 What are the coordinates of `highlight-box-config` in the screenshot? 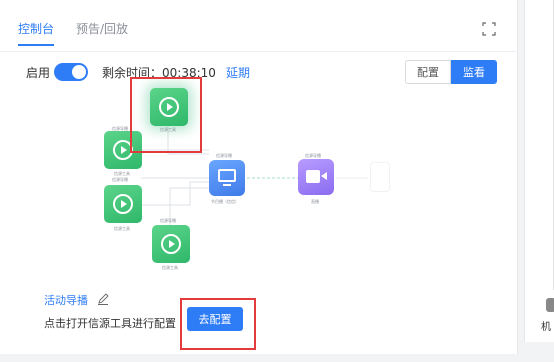 It's located at (218, 324).